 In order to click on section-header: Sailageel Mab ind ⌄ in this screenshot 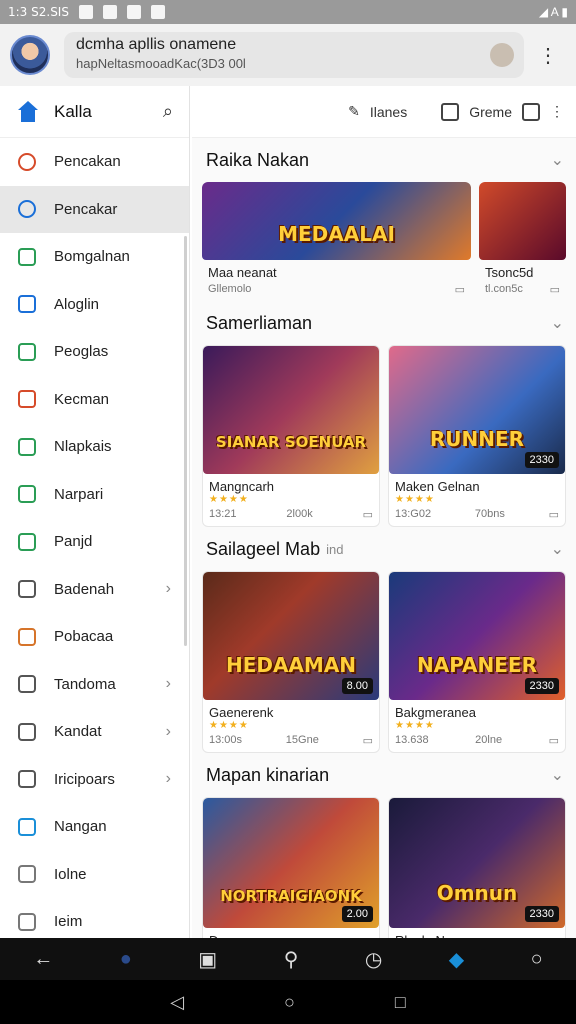, I will do `click(384, 549)`.